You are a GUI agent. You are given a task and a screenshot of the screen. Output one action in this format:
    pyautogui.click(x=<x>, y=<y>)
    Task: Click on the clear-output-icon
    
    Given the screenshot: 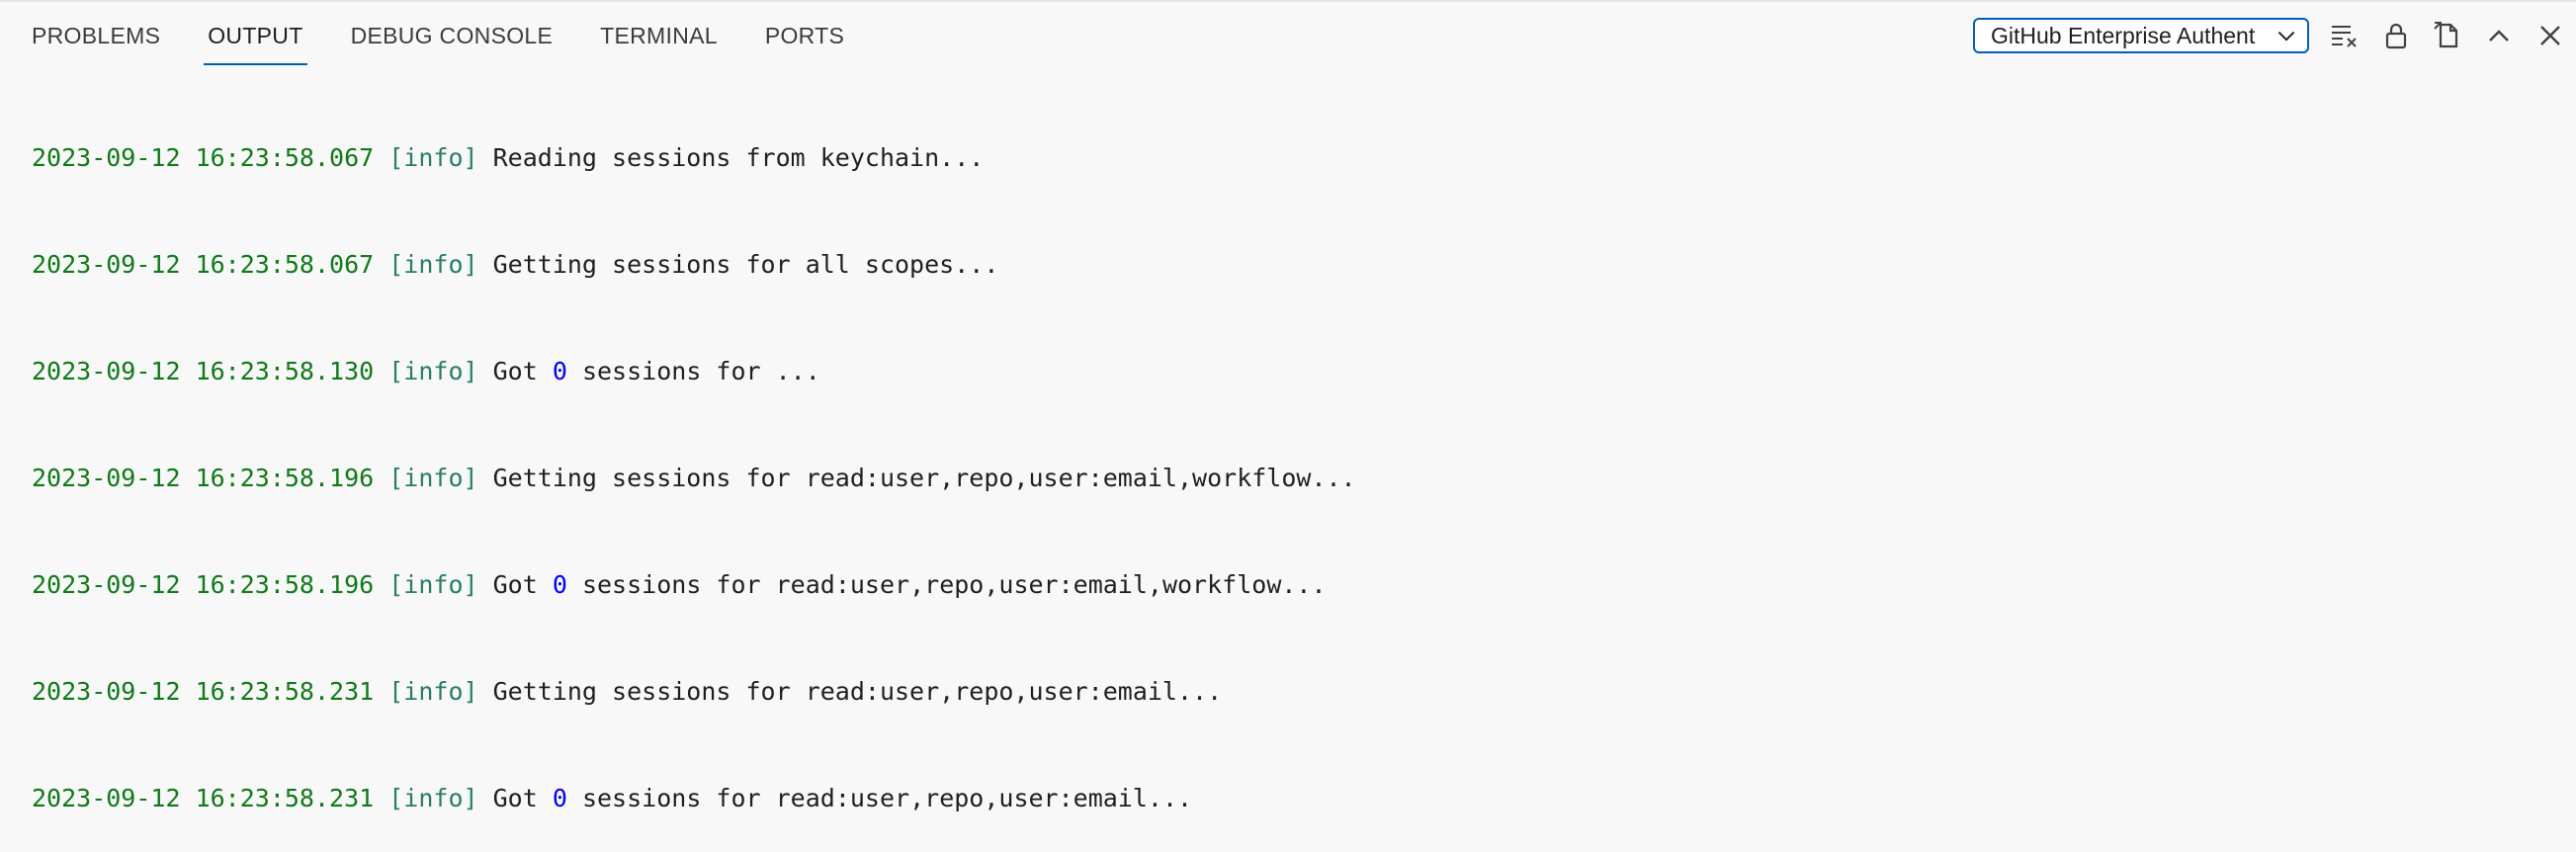 What is the action you would take?
    pyautogui.click(x=2344, y=36)
    